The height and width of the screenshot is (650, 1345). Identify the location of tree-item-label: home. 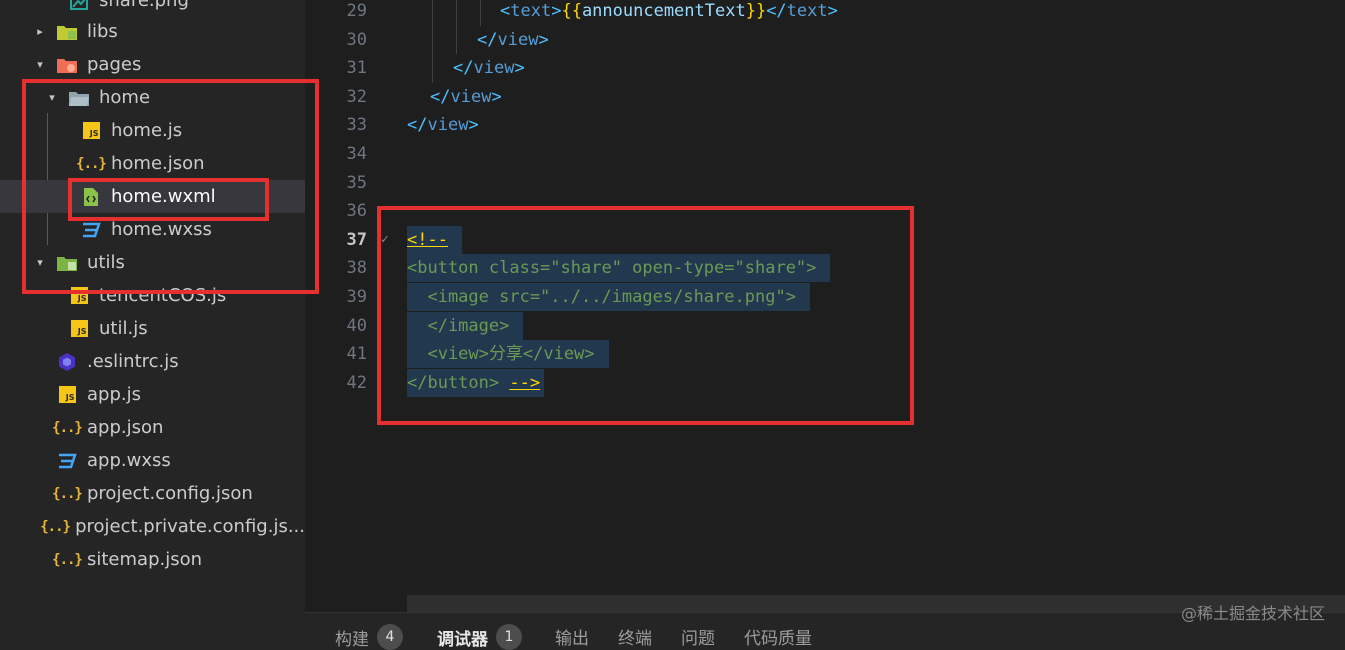
(125, 97).